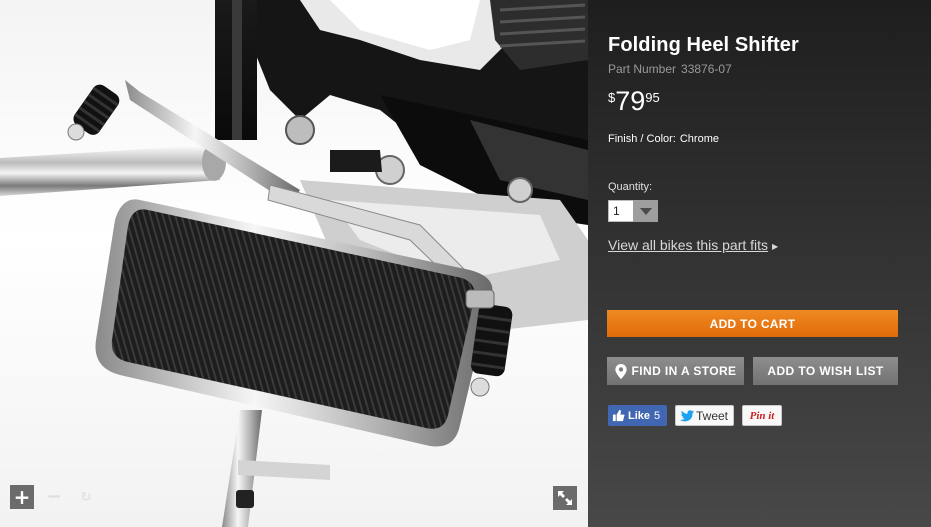 This screenshot has height=527, width=931. I want to click on fullscreen-icon, so click(565, 498).